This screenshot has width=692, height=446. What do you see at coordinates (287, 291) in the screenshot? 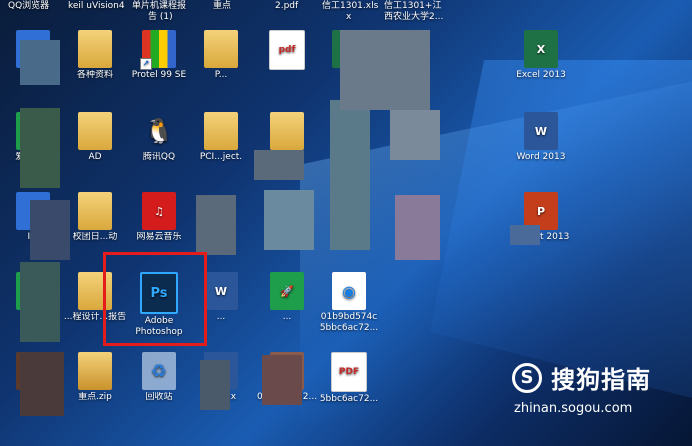
I see `rocket-icon: 🚀` at bounding box center [287, 291].